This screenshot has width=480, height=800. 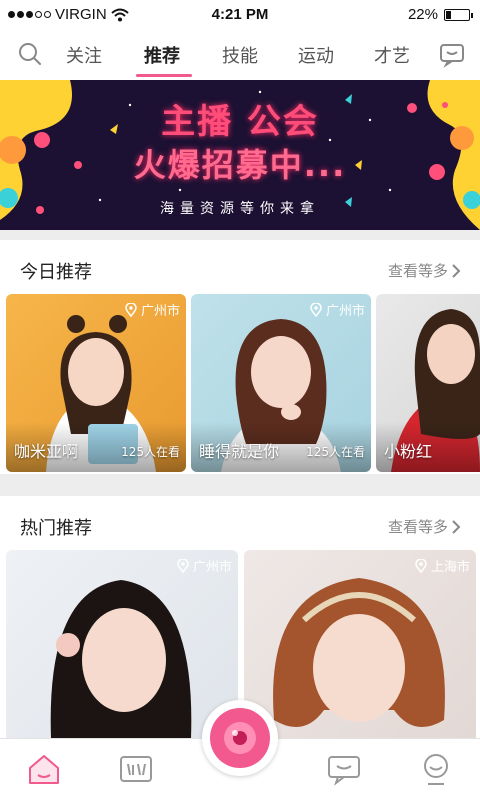 I want to click on message-icon, so click(x=452, y=54).